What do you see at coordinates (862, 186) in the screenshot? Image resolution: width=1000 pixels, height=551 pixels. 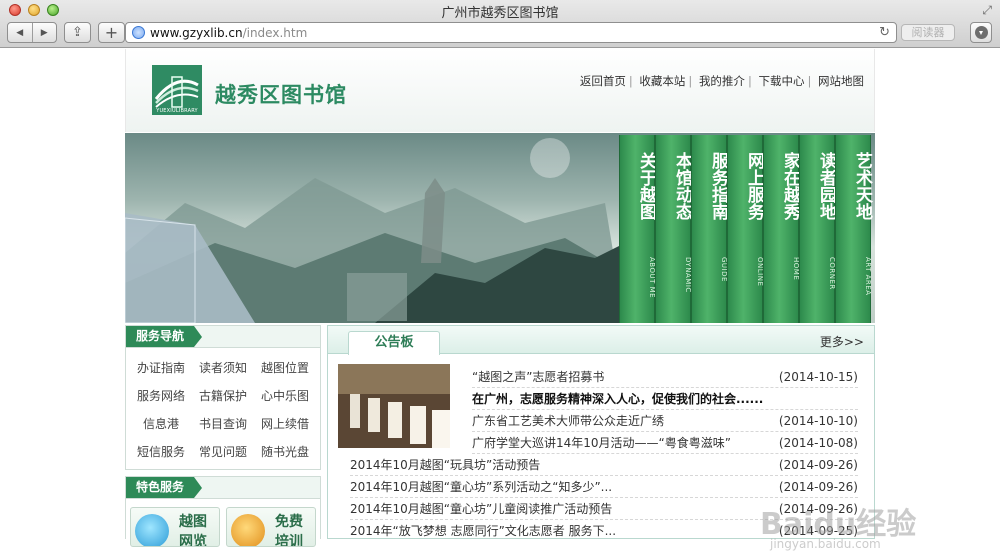 I see `banner-menu-label: 艺术天地` at bounding box center [862, 186].